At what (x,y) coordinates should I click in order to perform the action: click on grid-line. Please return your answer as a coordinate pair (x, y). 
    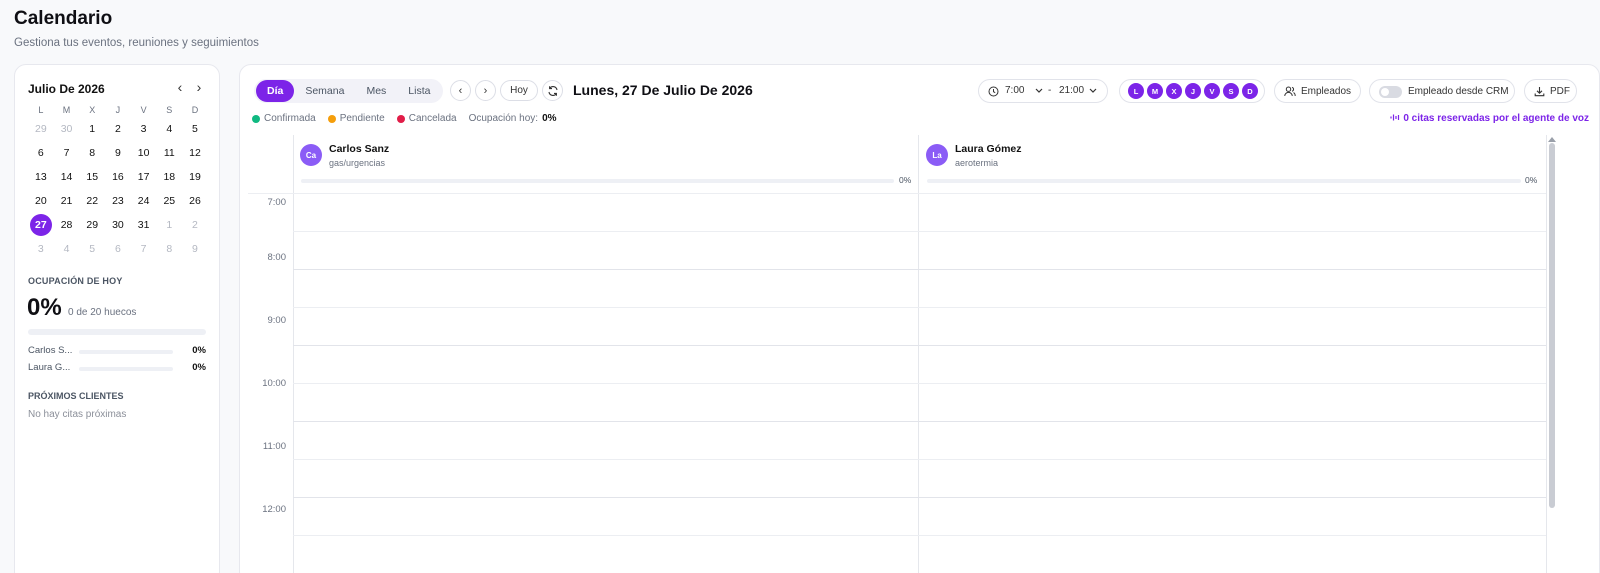
    Looking at the image, I should click on (919, 497).